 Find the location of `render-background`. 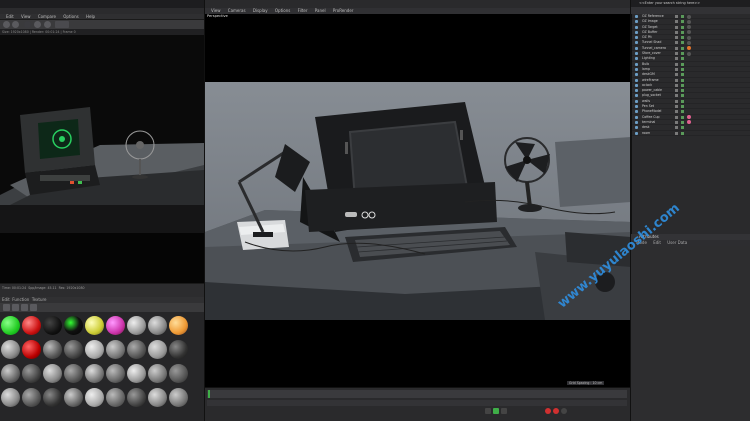

render-background is located at coordinates (102, 258).